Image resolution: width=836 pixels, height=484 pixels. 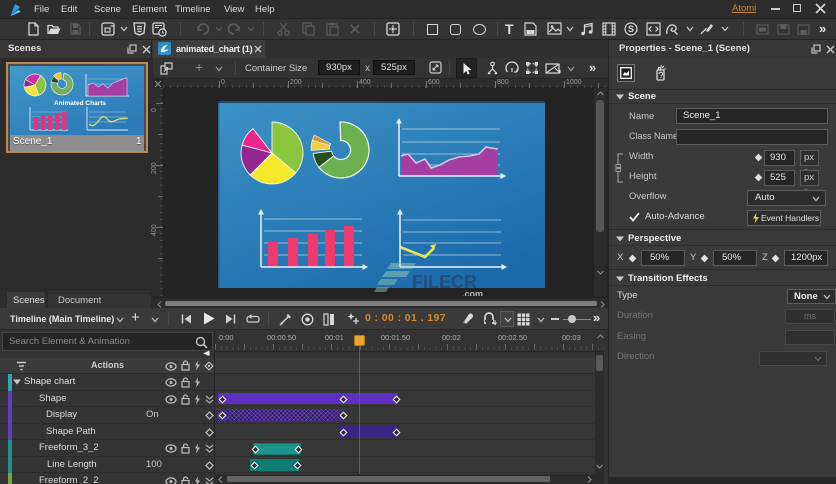 I want to click on svg-text: S, so click(x=631, y=29).